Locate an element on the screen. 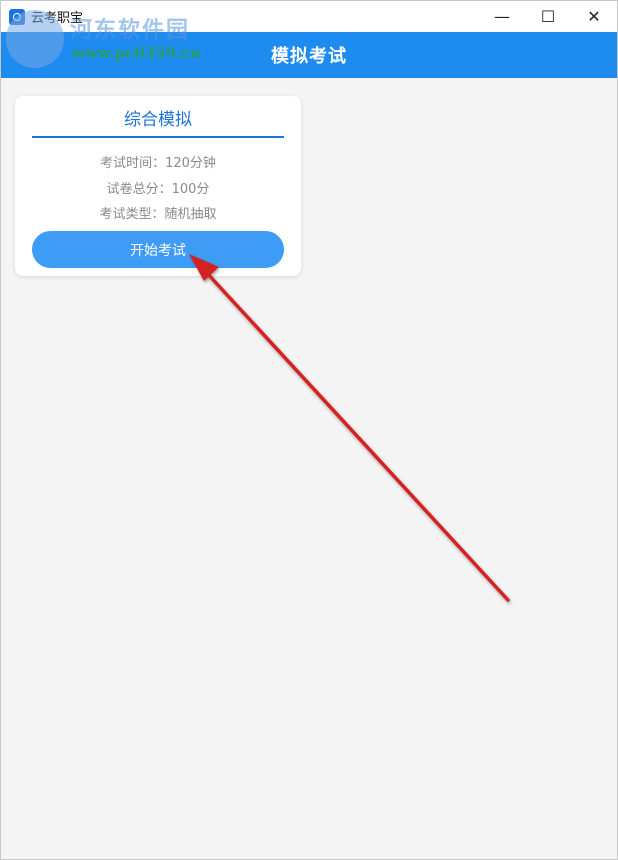 Image resolution: width=618 pixels, height=860 pixels. exam-type-text: 考试类型：随机抽取 is located at coordinates (158, 214).